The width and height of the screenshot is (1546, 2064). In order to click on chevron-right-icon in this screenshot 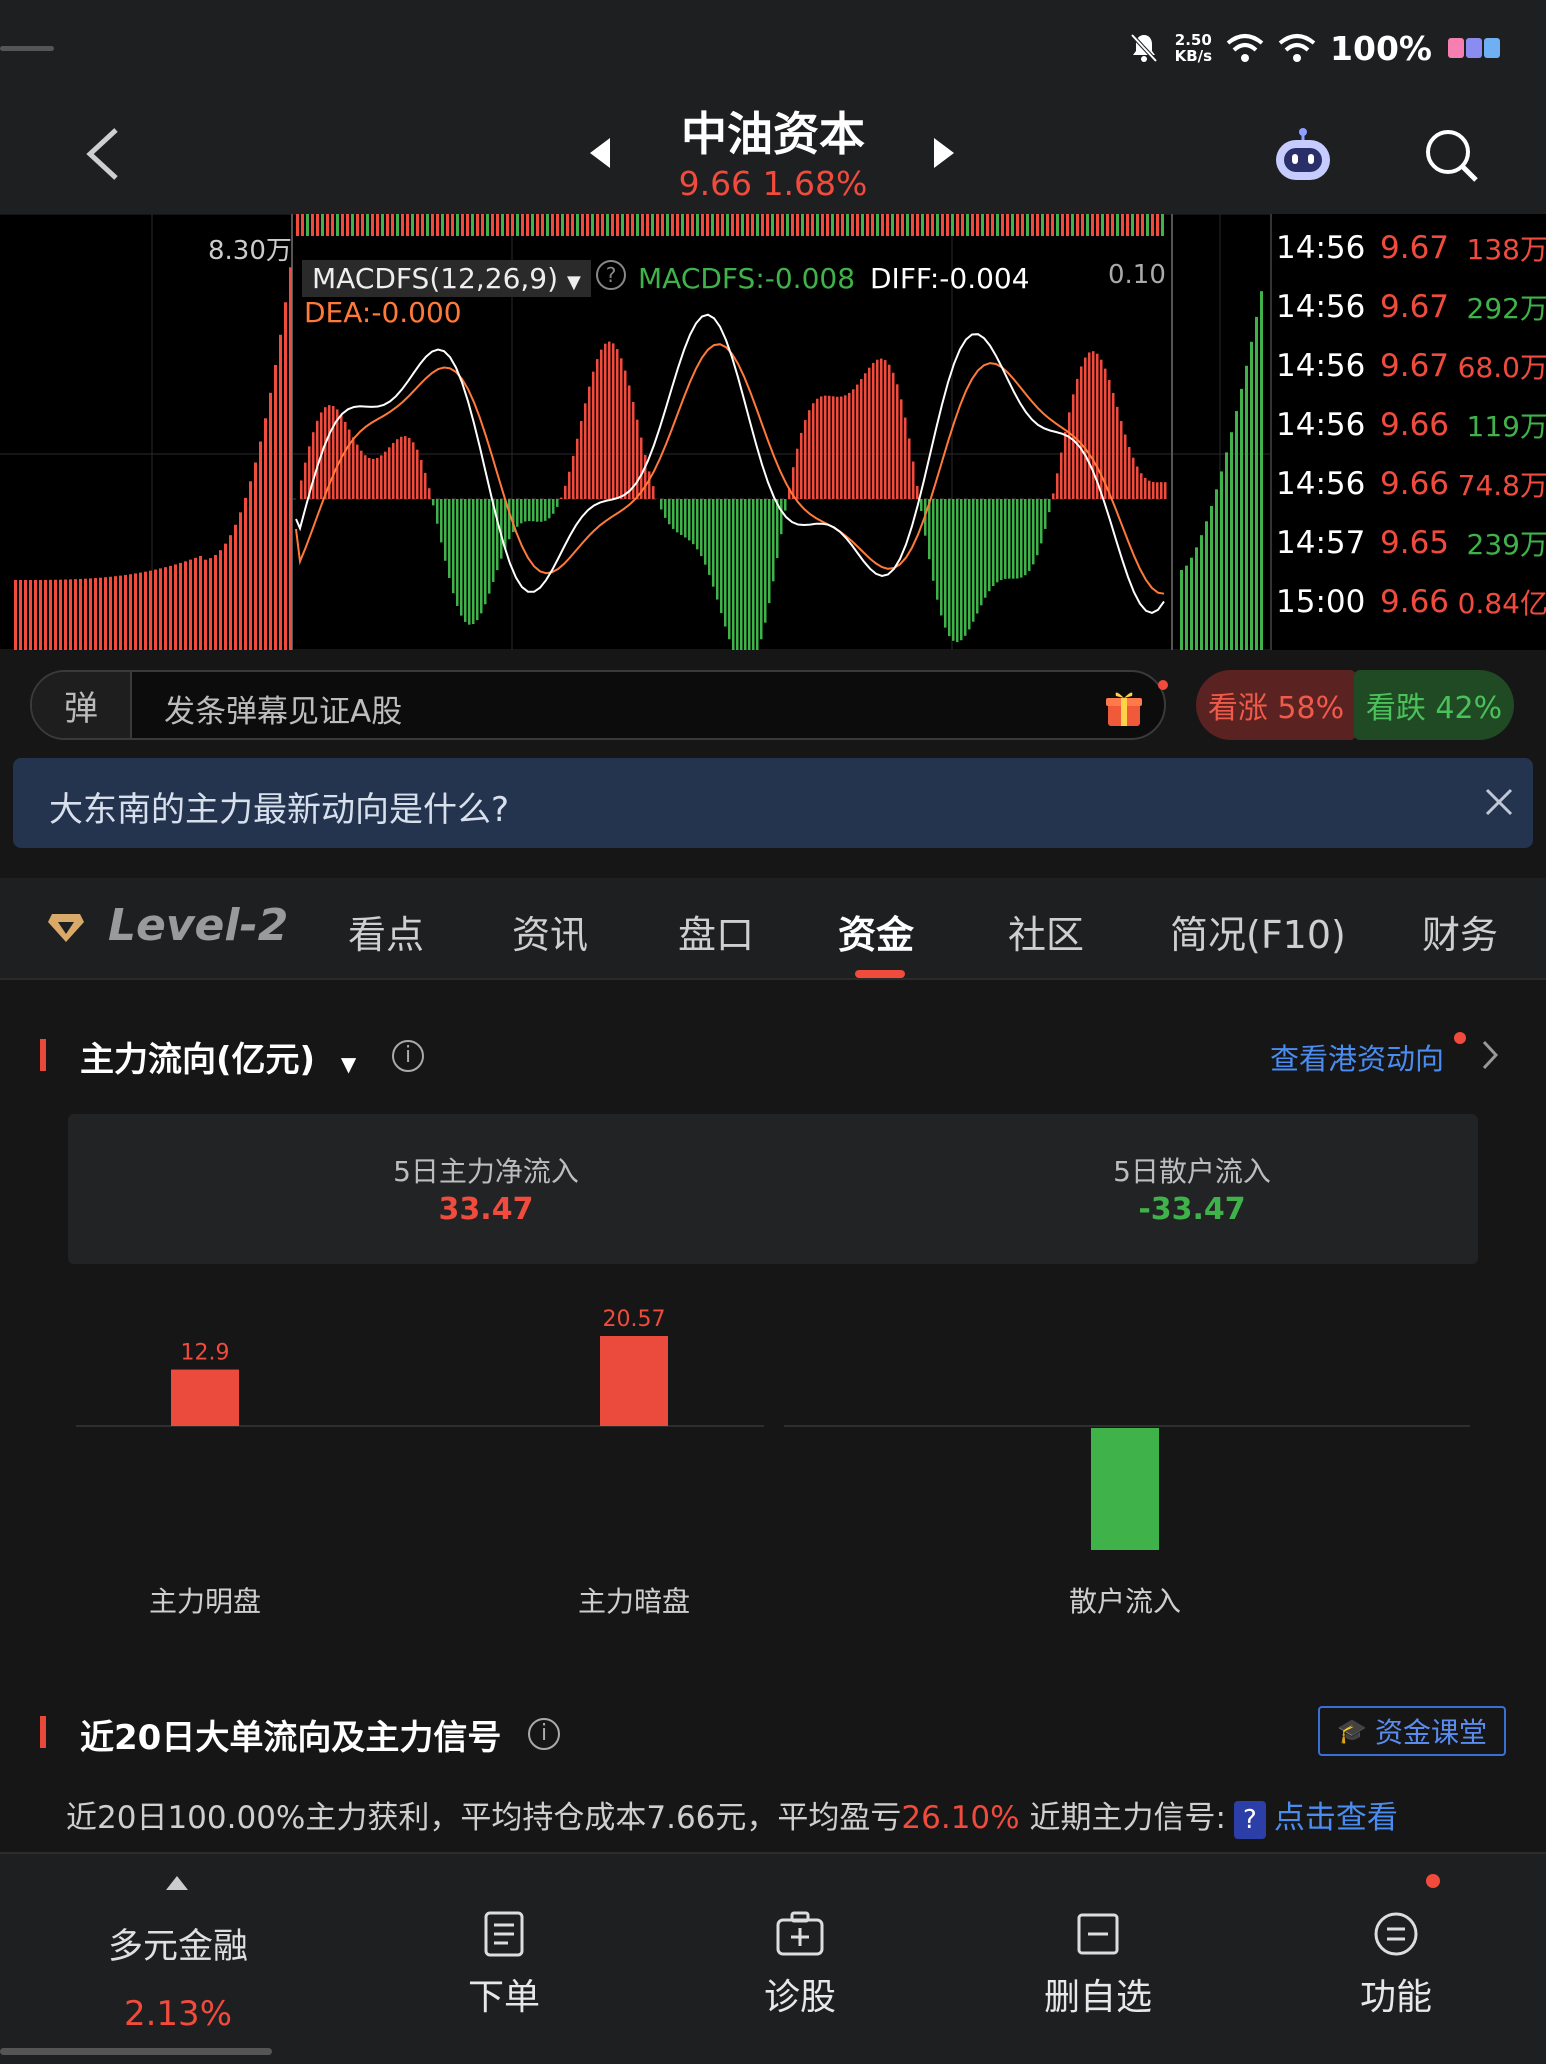, I will do `click(1490, 1055)`.